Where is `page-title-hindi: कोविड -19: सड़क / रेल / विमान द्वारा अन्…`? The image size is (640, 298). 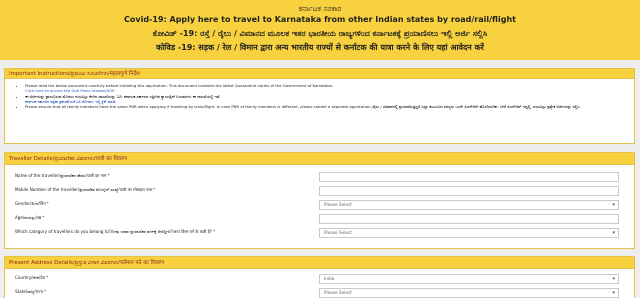
page-title-hindi: कोविड -19: सड़क / रेल / विमान द्वारा अन्… is located at coordinates (320, 47).